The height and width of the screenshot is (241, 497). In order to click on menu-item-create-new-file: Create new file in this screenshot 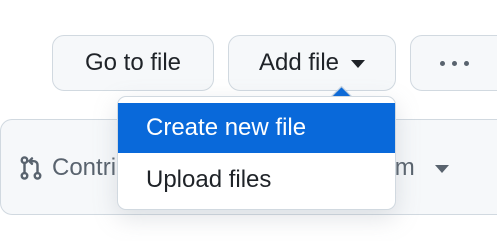, I will do `click(256, 128)`.